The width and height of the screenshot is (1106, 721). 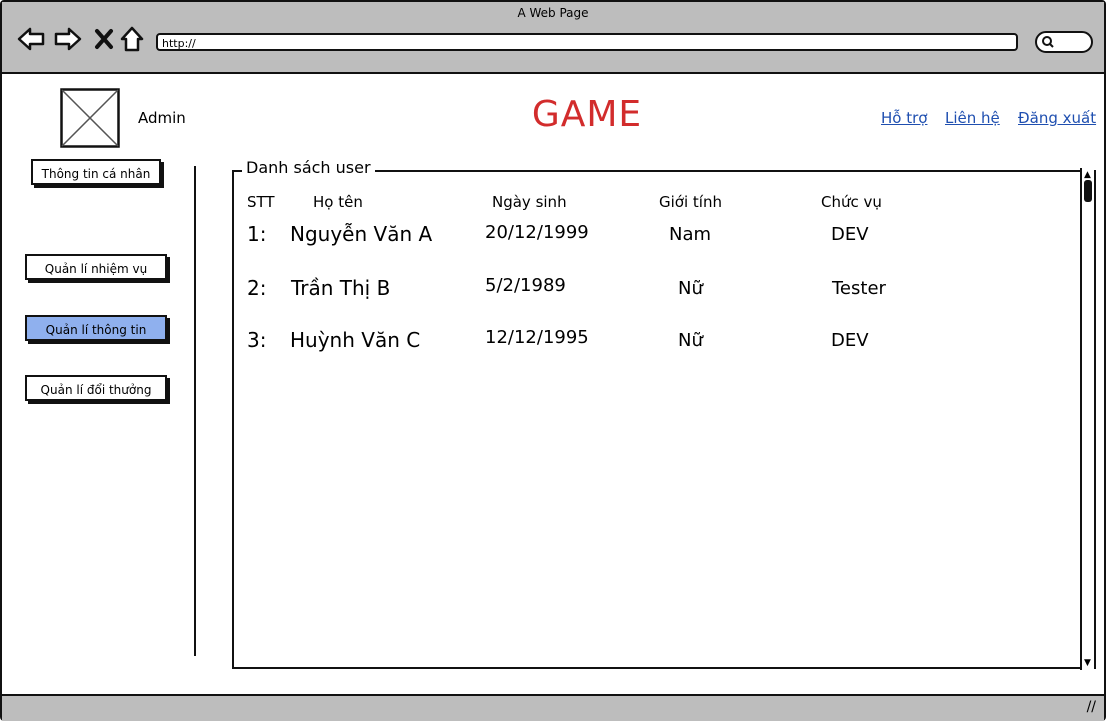 I want to click on row-name: Nguyễn Văn A, so click(x=361, y=234).